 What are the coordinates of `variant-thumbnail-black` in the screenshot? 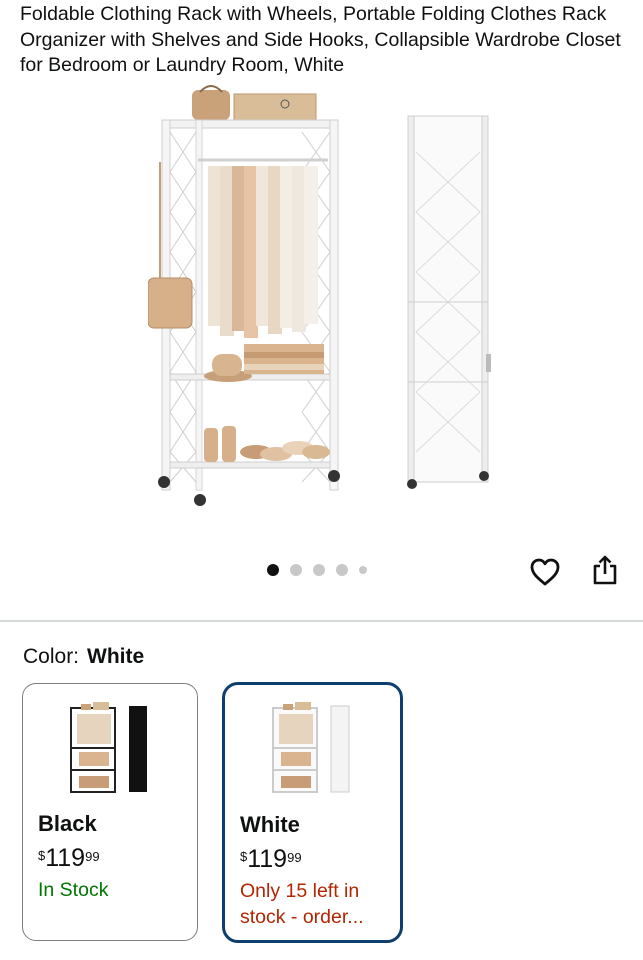 It's located at (108, 747).